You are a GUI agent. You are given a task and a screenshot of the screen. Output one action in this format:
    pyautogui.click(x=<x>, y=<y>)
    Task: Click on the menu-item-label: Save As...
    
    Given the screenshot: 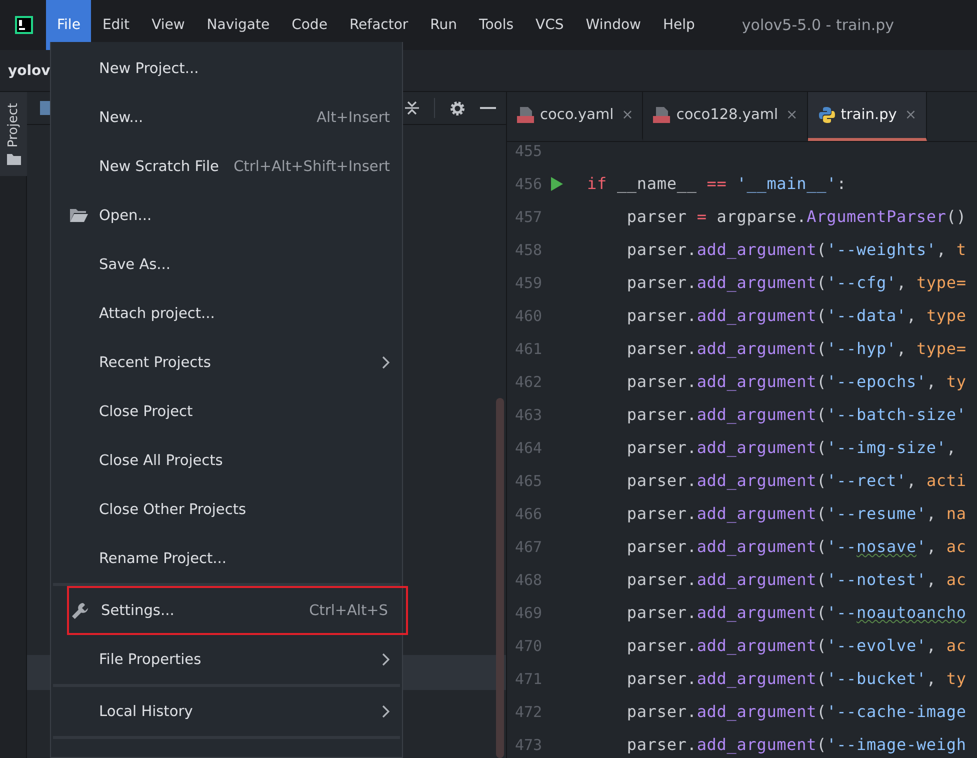 What is the action you would take?
    pyautogui.click(x=135, y=264)
    